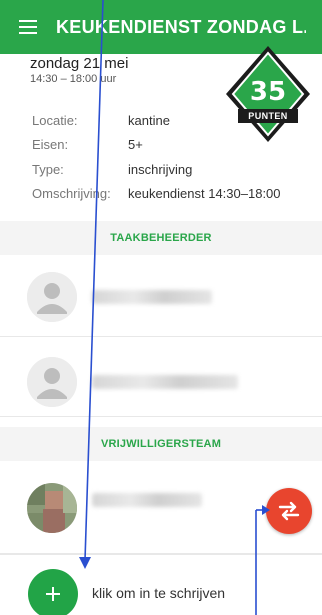 The image size is (322, 615). Describe the element at coordinates (135, 145) in the screenshot. I see `detail-value: 5+` at that location.